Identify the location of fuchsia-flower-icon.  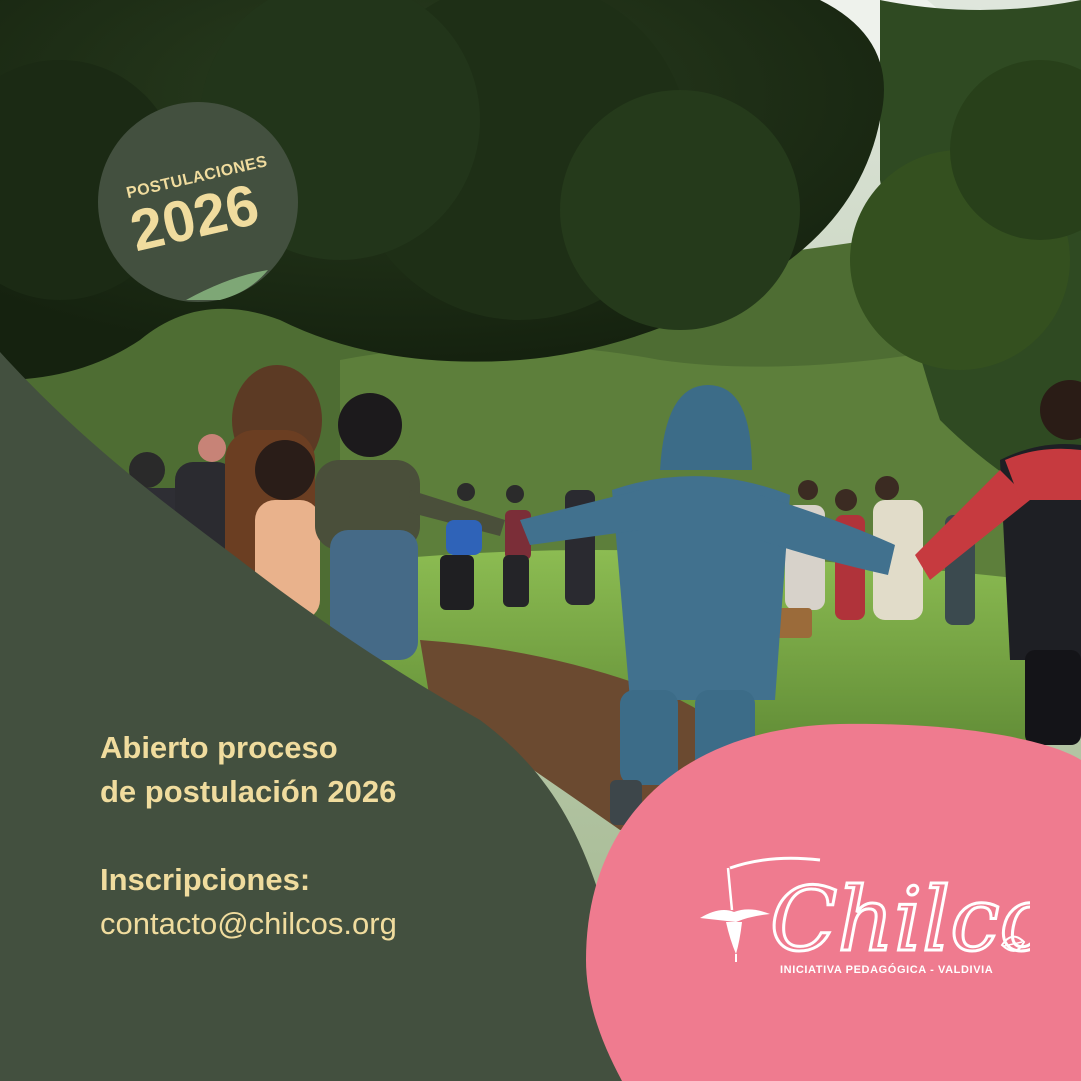
(735, 914).